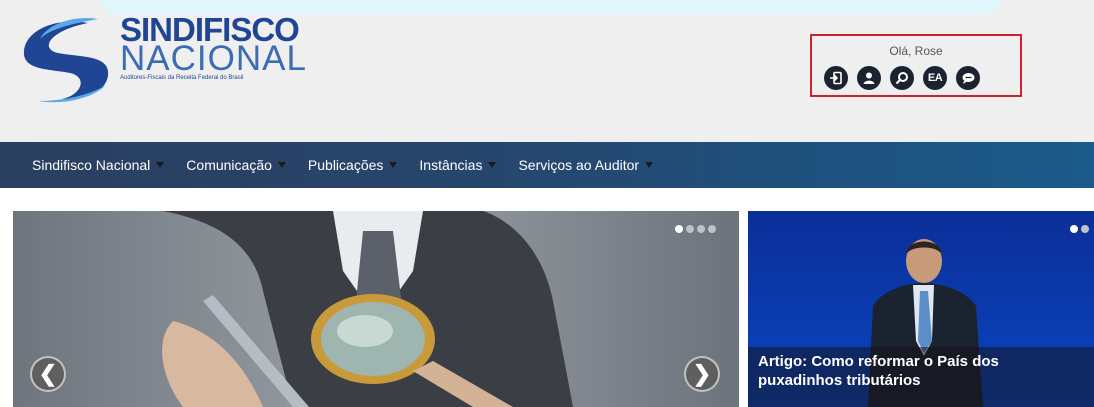 The image size is (1094, 407). Describe the element at coordinates (1079, 229) in the screenshot. I see `side-slider-dots` at that location.